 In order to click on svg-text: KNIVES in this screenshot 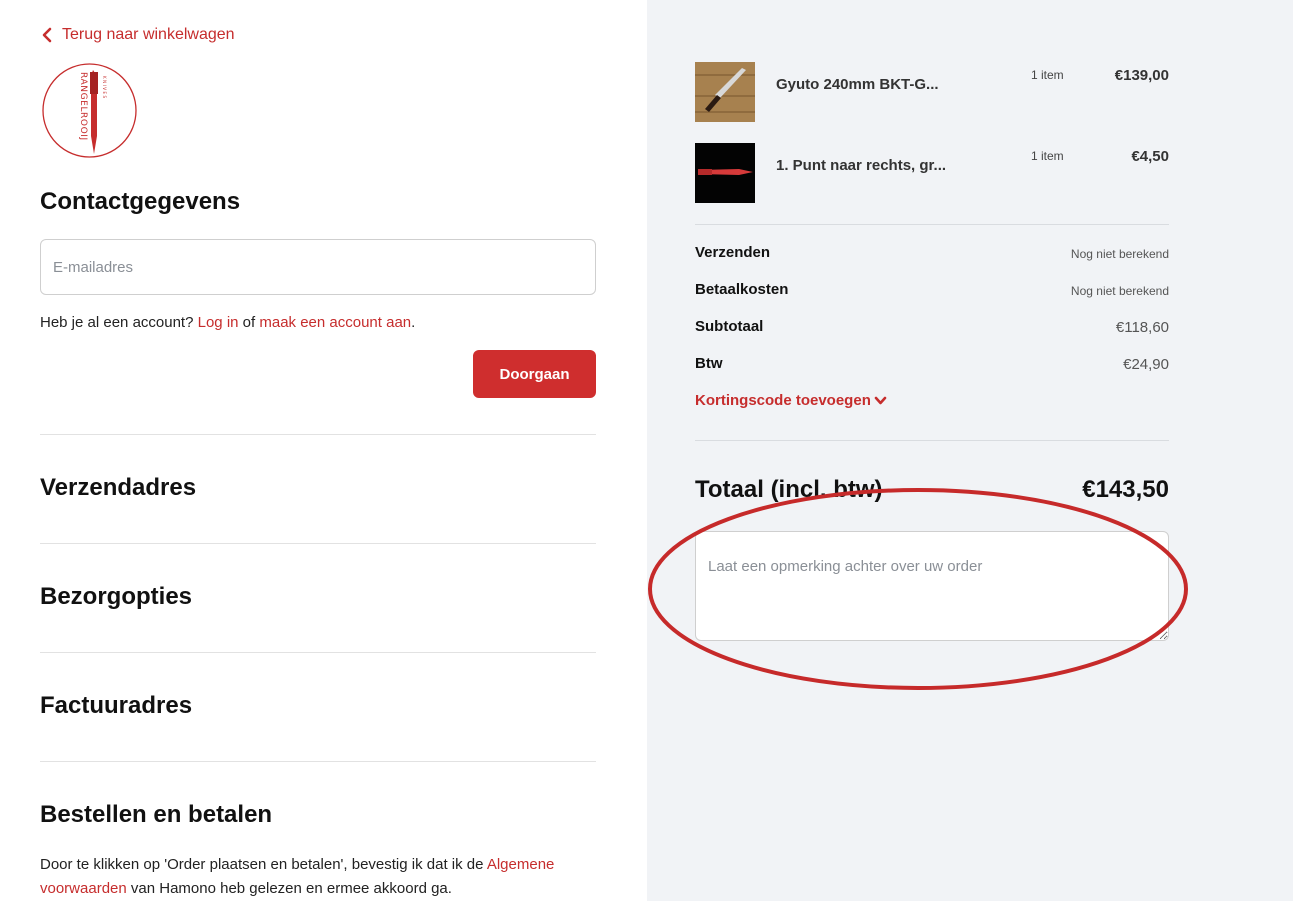, I will do `click(104, 88)`.